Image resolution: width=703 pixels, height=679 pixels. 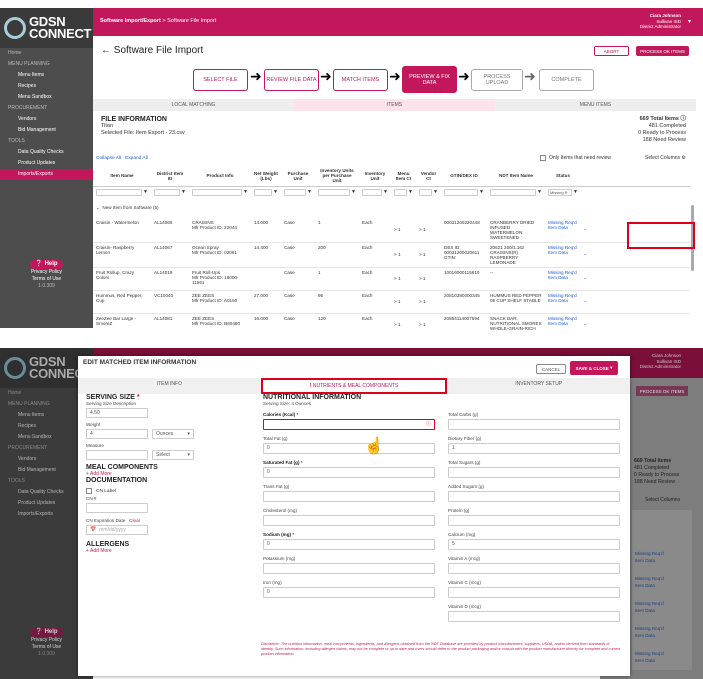 I want to click on abort-button: ABORT, so click(x=611, y=51).